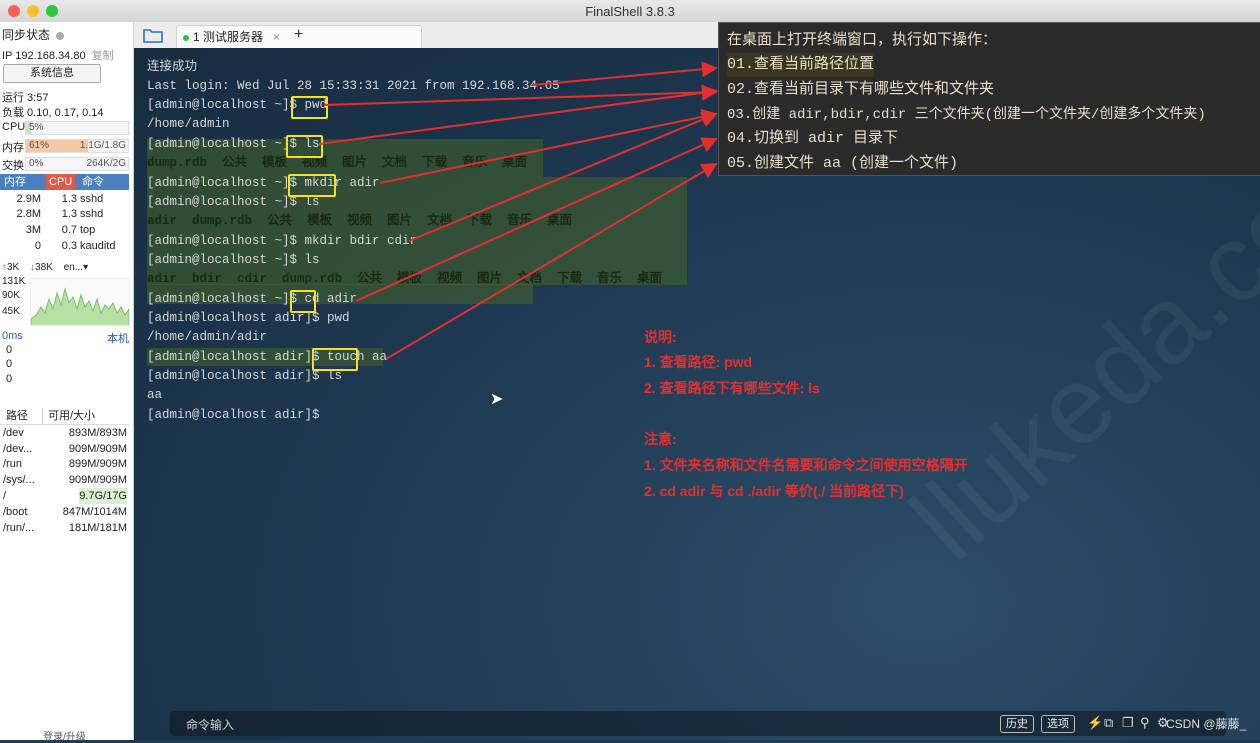  What do you see at coordinates (69, 230) in the screenshot?
I see `proc-cpu: 0.7` at bounding box center [69, 230].